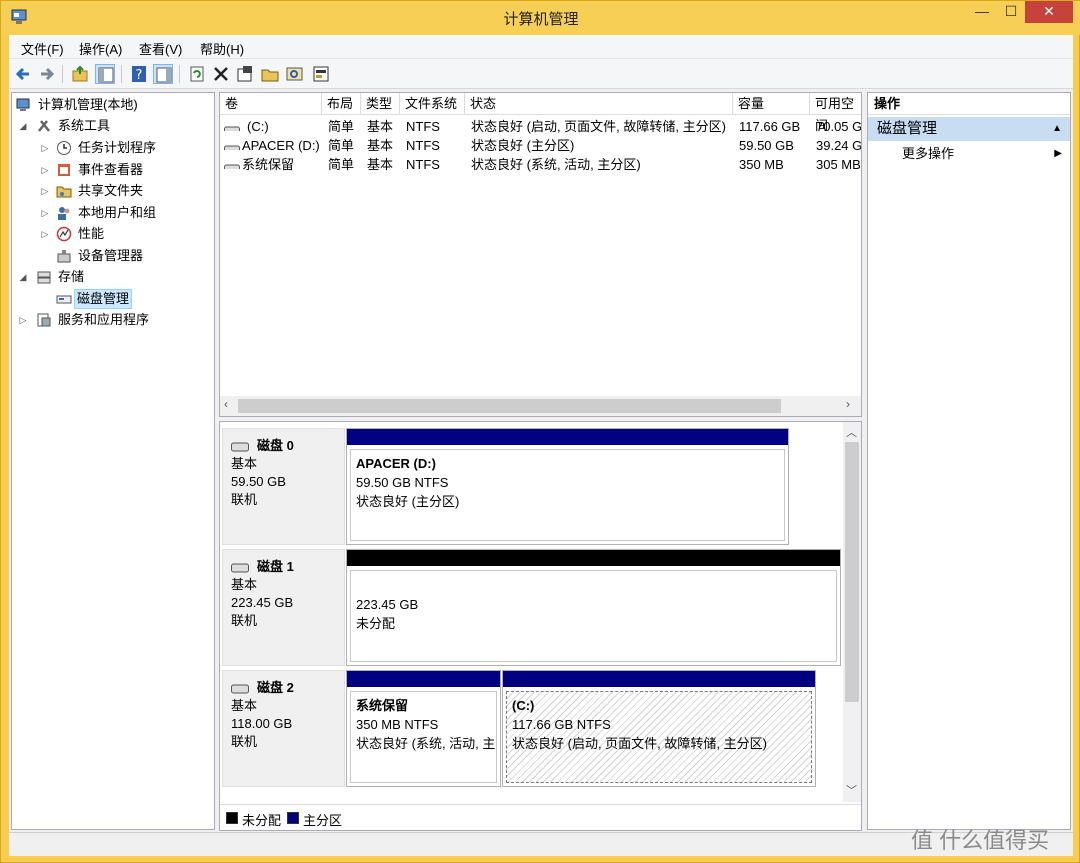 The width and height of the screenshot is (1080, 863). I want to click on partition-size: 350 MB NTFS, so click(397, 724).